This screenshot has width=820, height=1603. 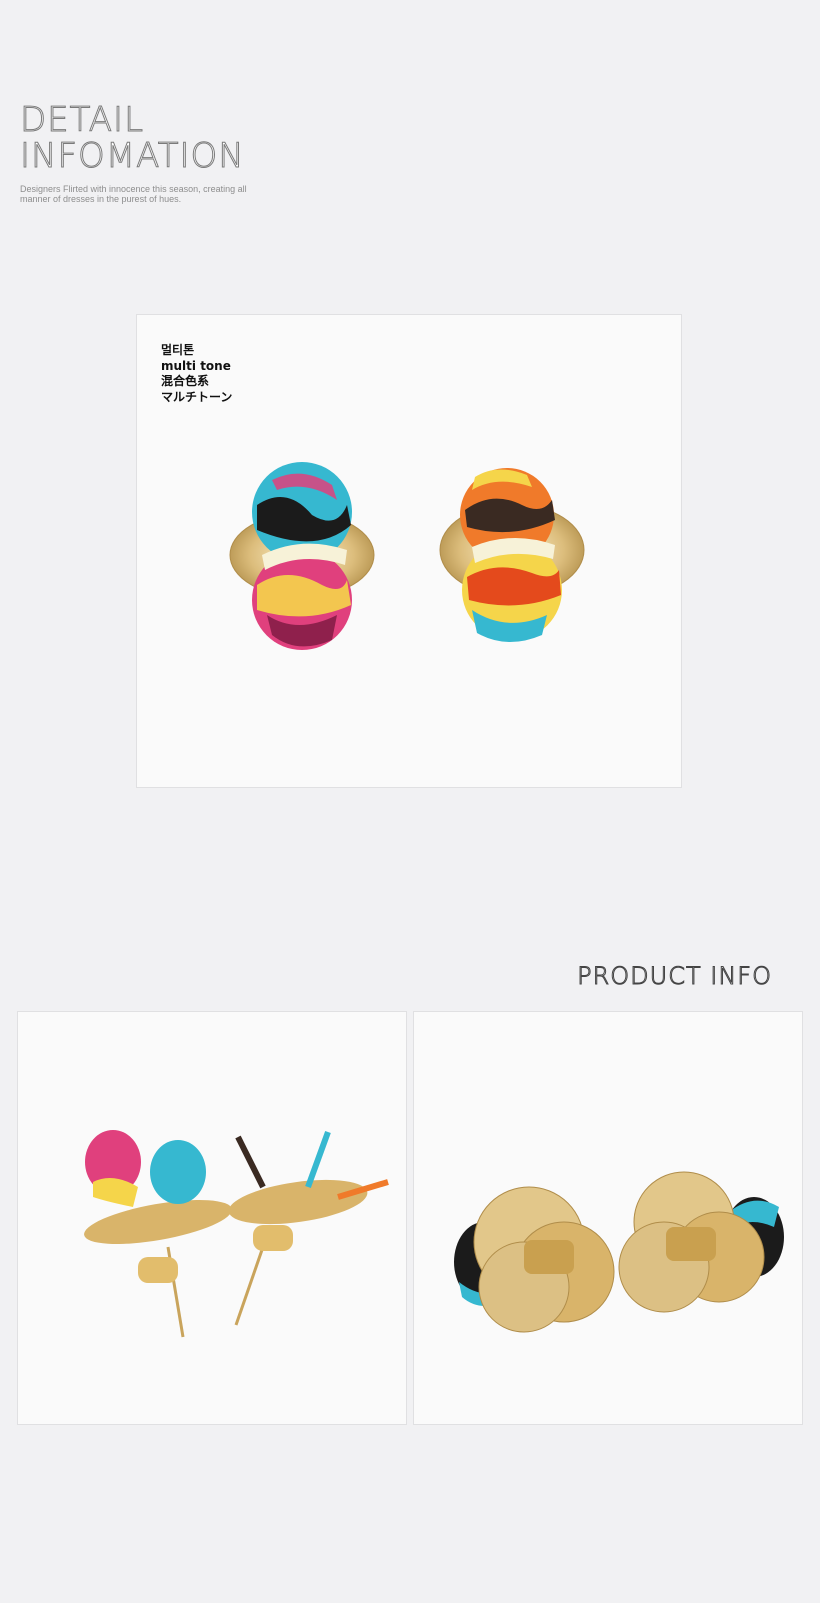 What do you see at coordinates (619, 1252) in the screenshot?
I see `earrings-back-view-image` at bounding box center [619, 1252].